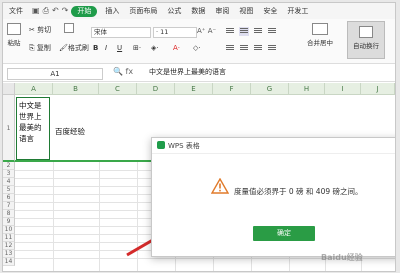  Describe the element at coordinates (112, 11) in the screenshot. I see `tab-insert: 插入` at that location.